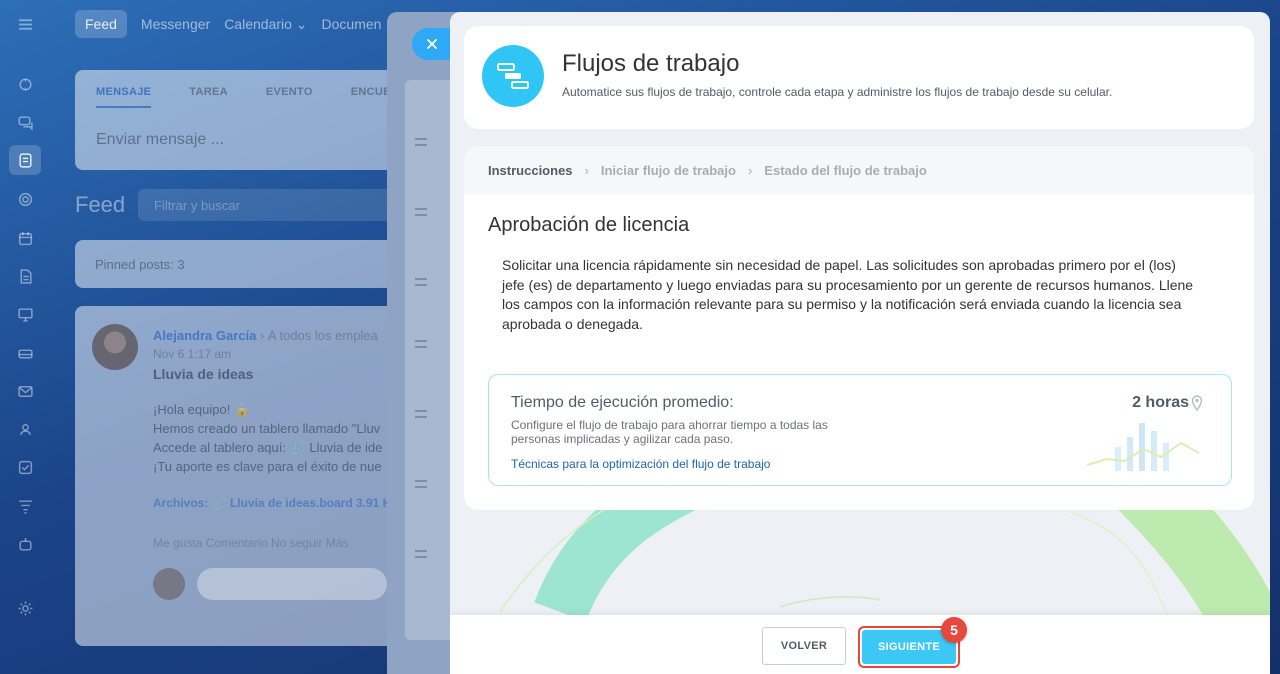 This screenshot has height=674, width=1280. Describe the element at coordinates (668, 170) in the screenshot. I see `breadcrumb-start-workflow: Iniciar flujo de trabajo` at that location.